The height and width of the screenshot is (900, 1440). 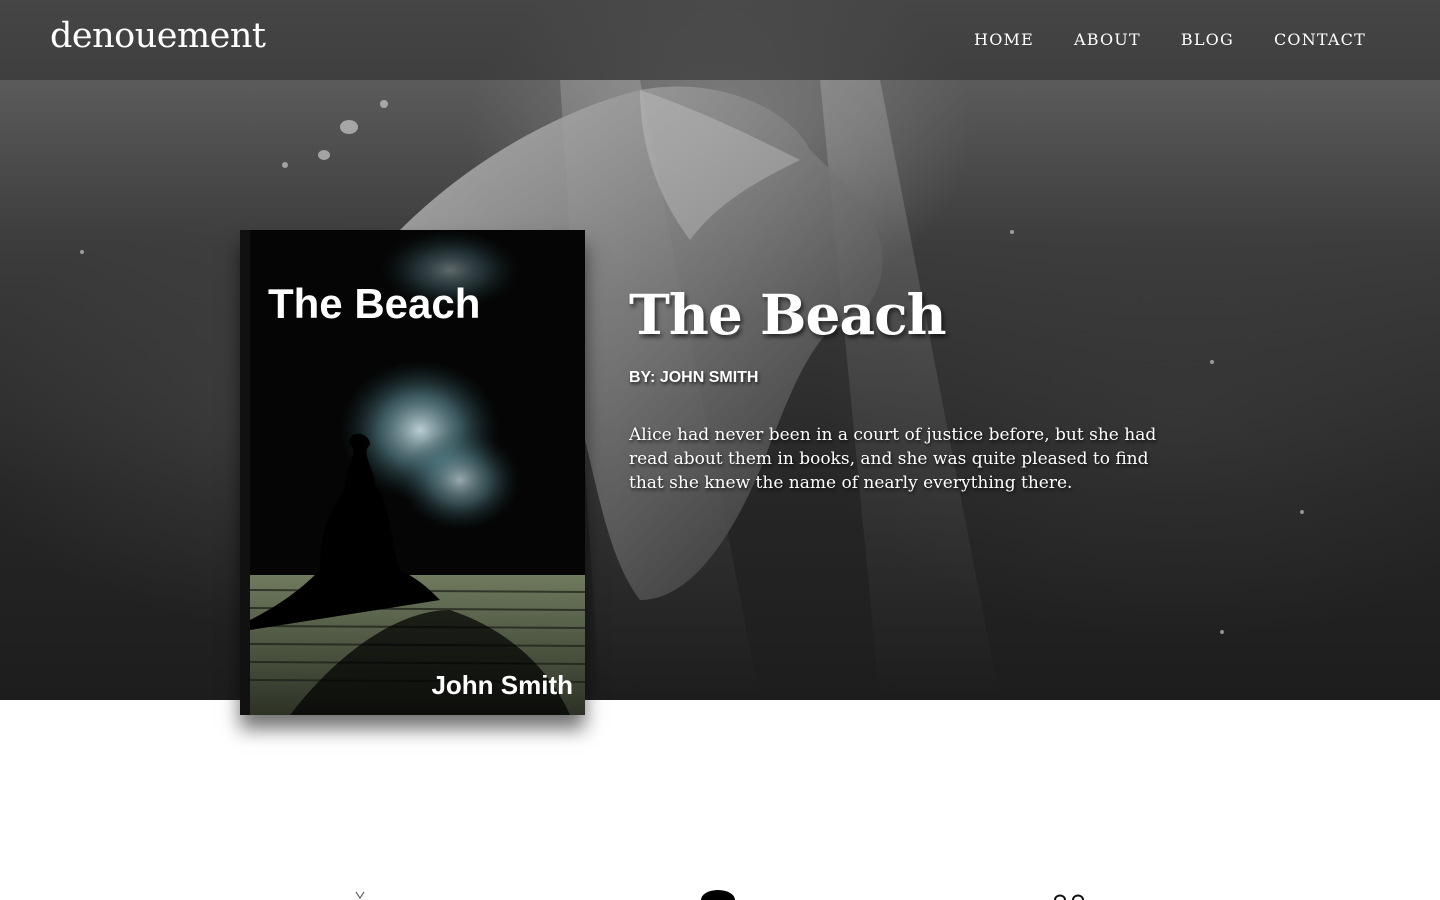 What do you see at coordinates (412, 472) in the screenshot?
I see `book-cover: The Beach John Smith` at bounding box center [412, 472].